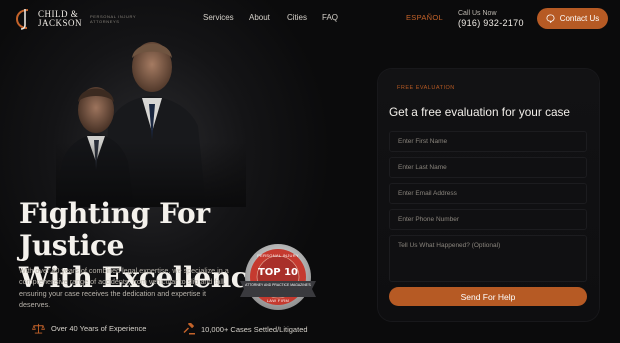 The image size is (620, 343). I want to click on gavel-icon, so click(189, 329).